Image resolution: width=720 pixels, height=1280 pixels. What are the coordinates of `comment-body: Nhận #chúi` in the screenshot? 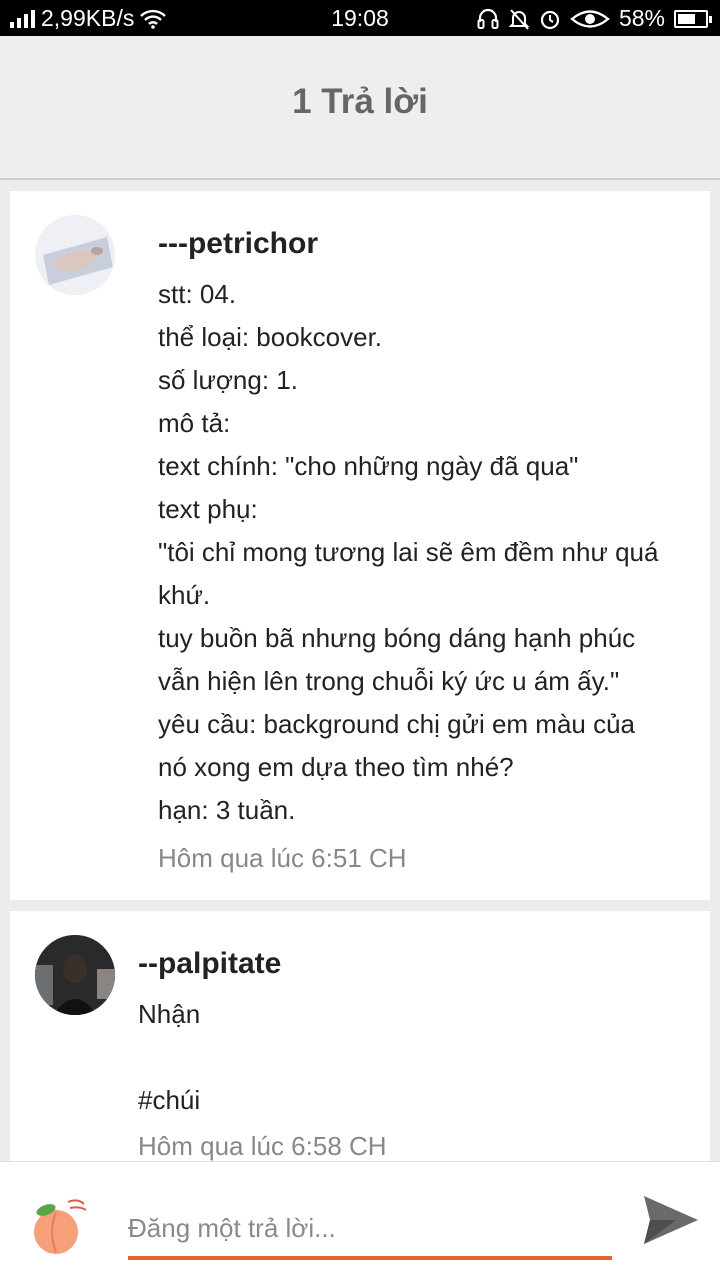 It's located at (418, 1057).